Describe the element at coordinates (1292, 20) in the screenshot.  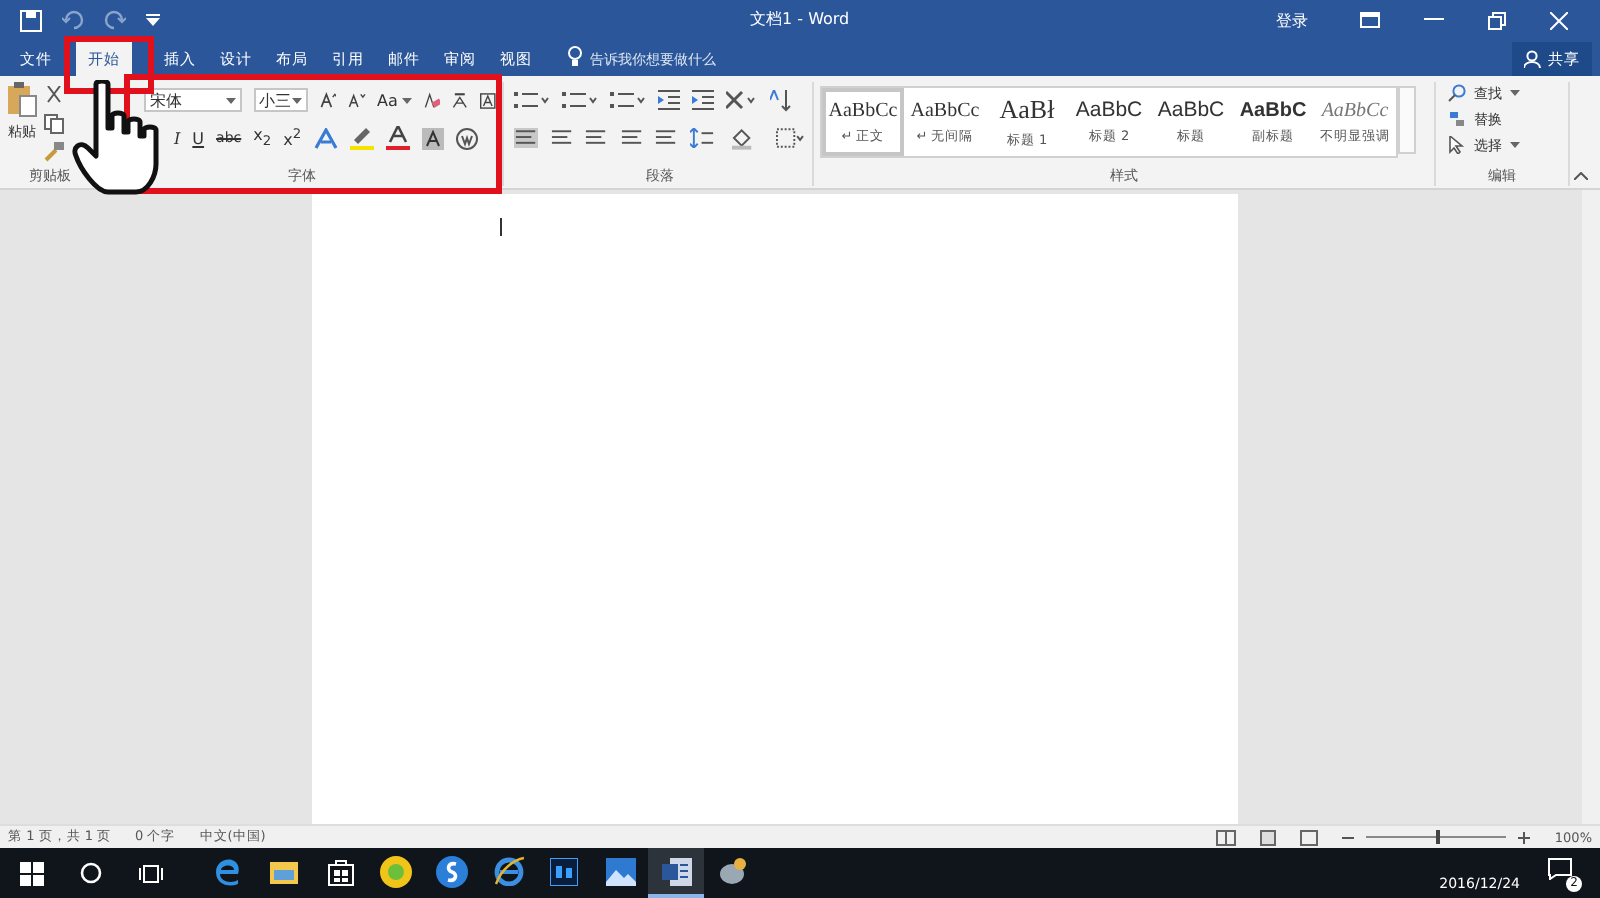
I see `sign-in-link: 登录` at that location.